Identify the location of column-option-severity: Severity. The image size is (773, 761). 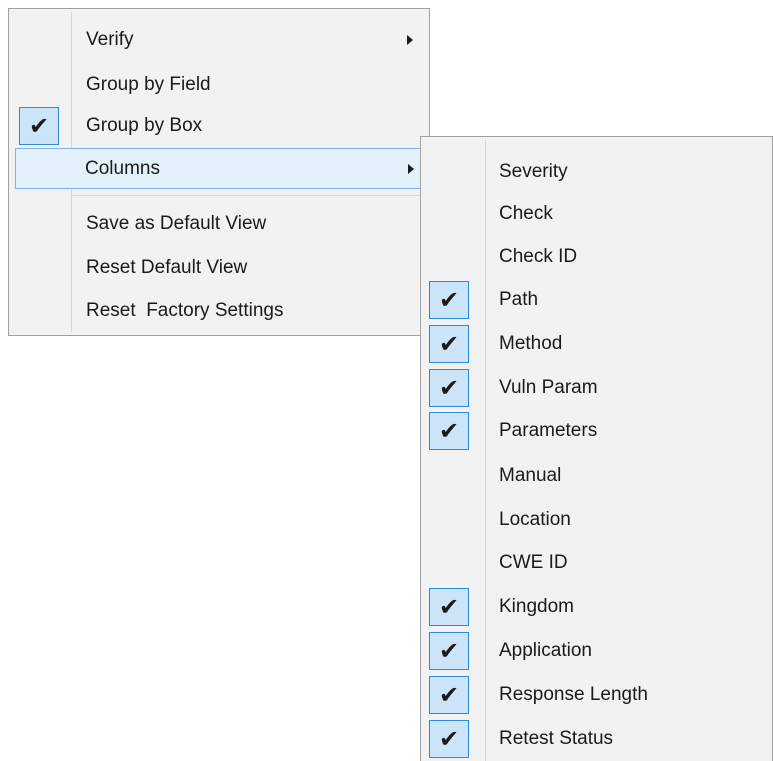
(596, 171).